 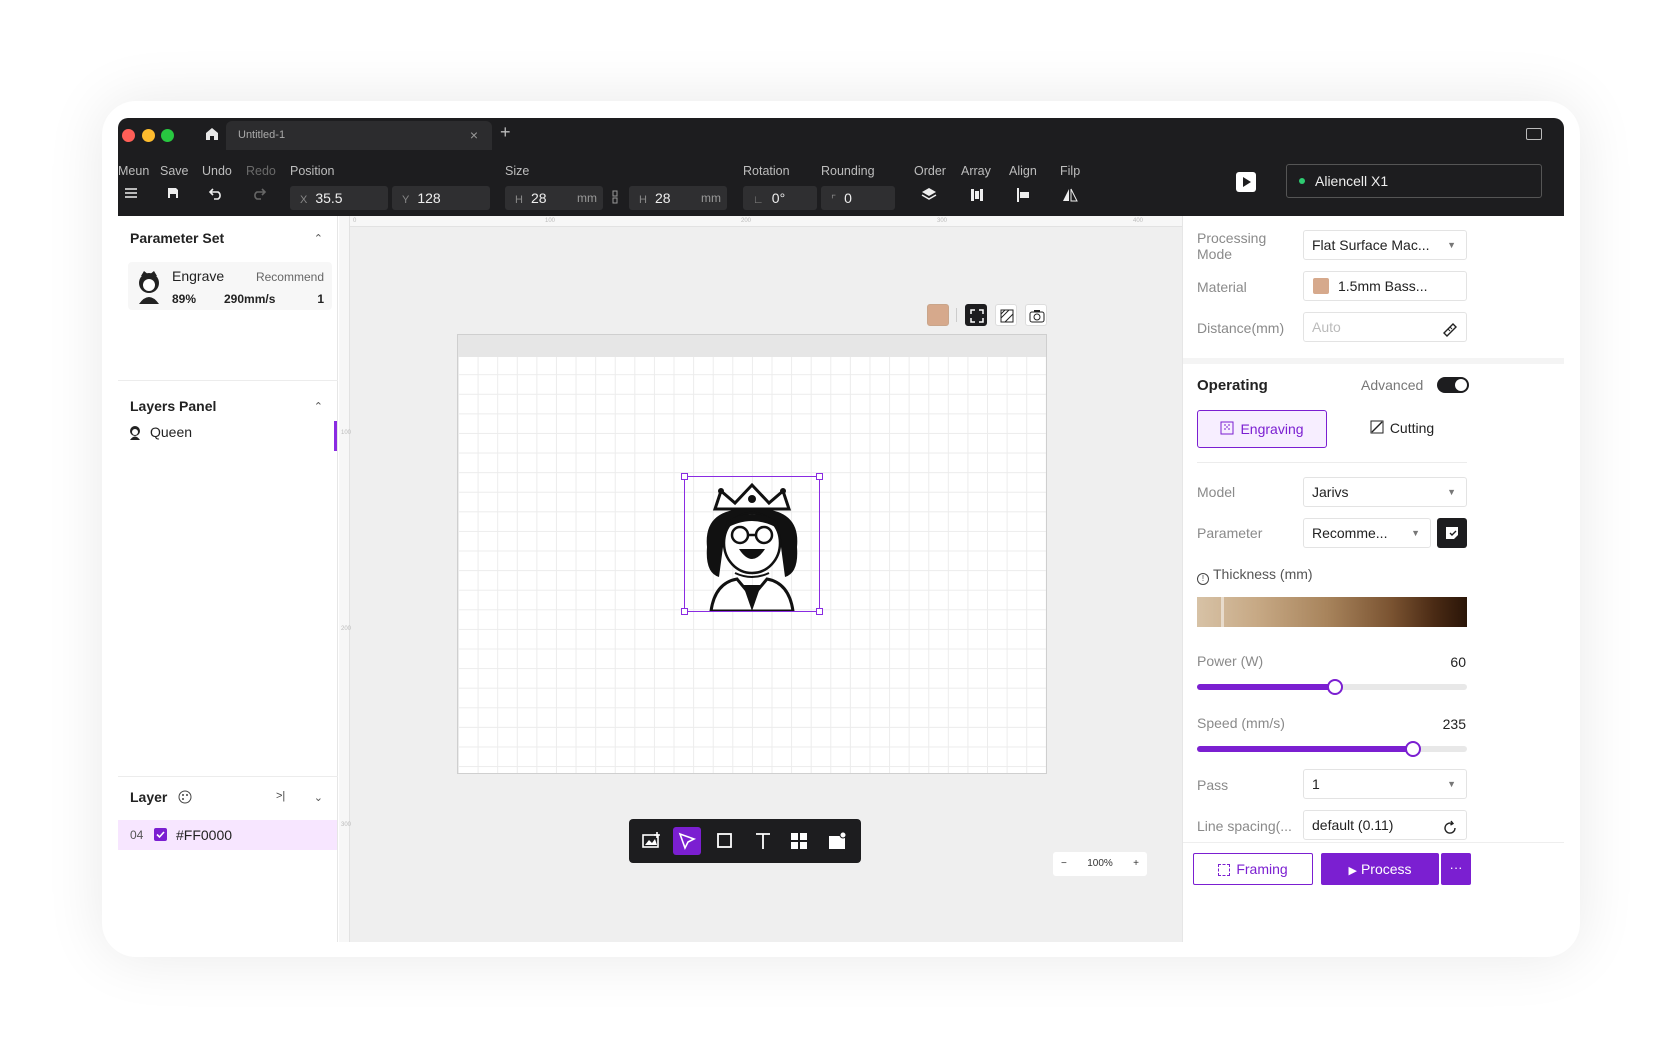 What do you see at coordinates (554, 198) in the screenshot?
I see `size-width-field: H 28 mm` at bounding box center [554, 198].